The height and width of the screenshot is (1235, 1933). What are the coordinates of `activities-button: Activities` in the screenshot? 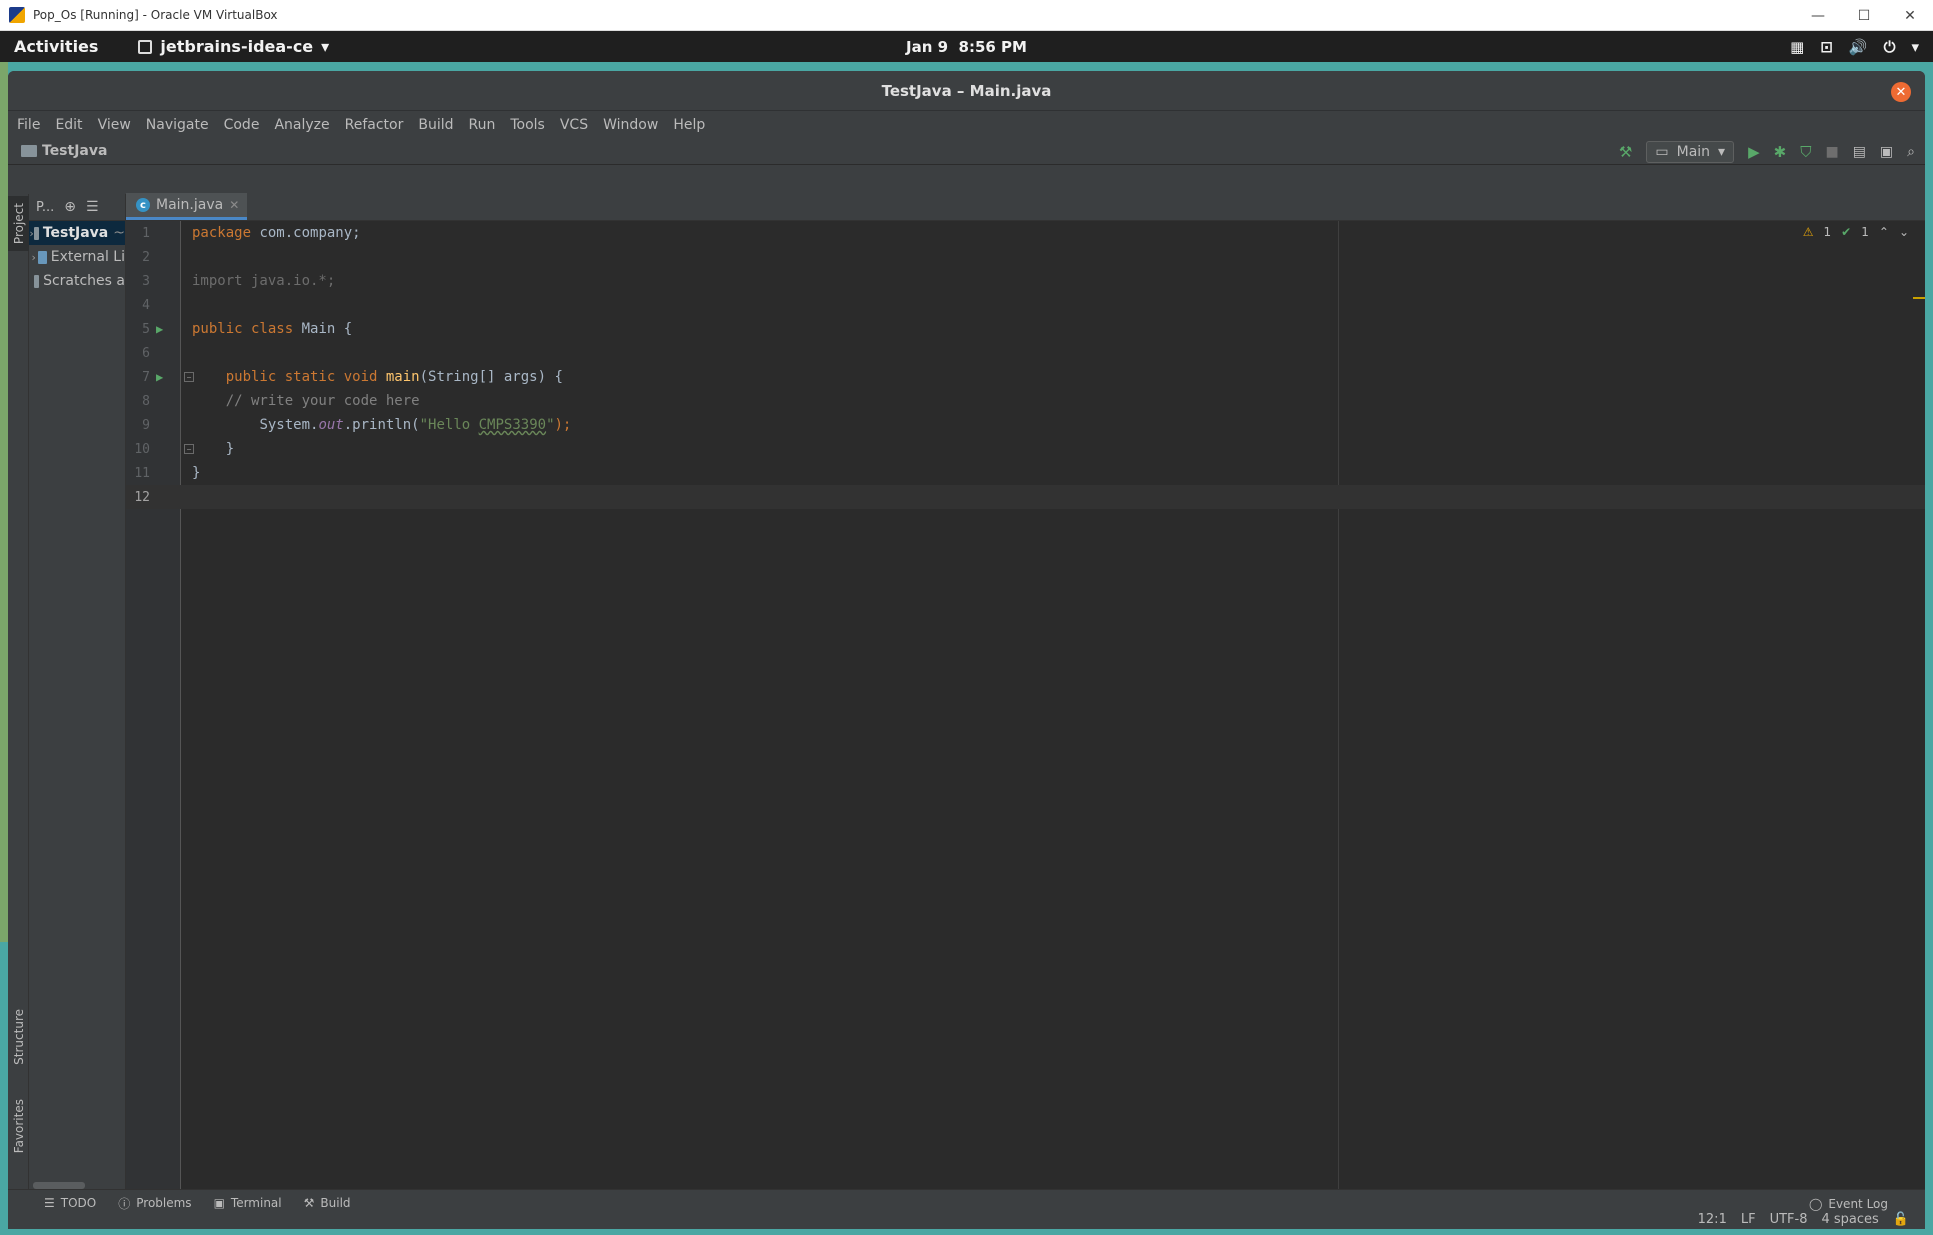 It's located at (56, 46).